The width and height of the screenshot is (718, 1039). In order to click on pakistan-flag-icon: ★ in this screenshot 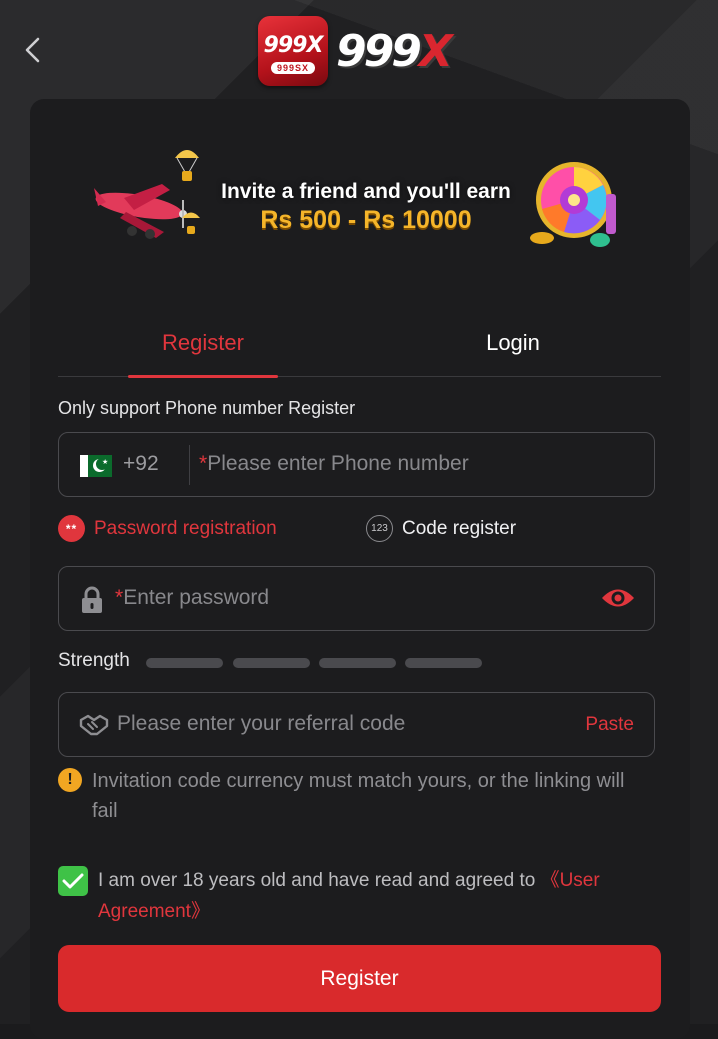, I will do `click(96, 466)`.